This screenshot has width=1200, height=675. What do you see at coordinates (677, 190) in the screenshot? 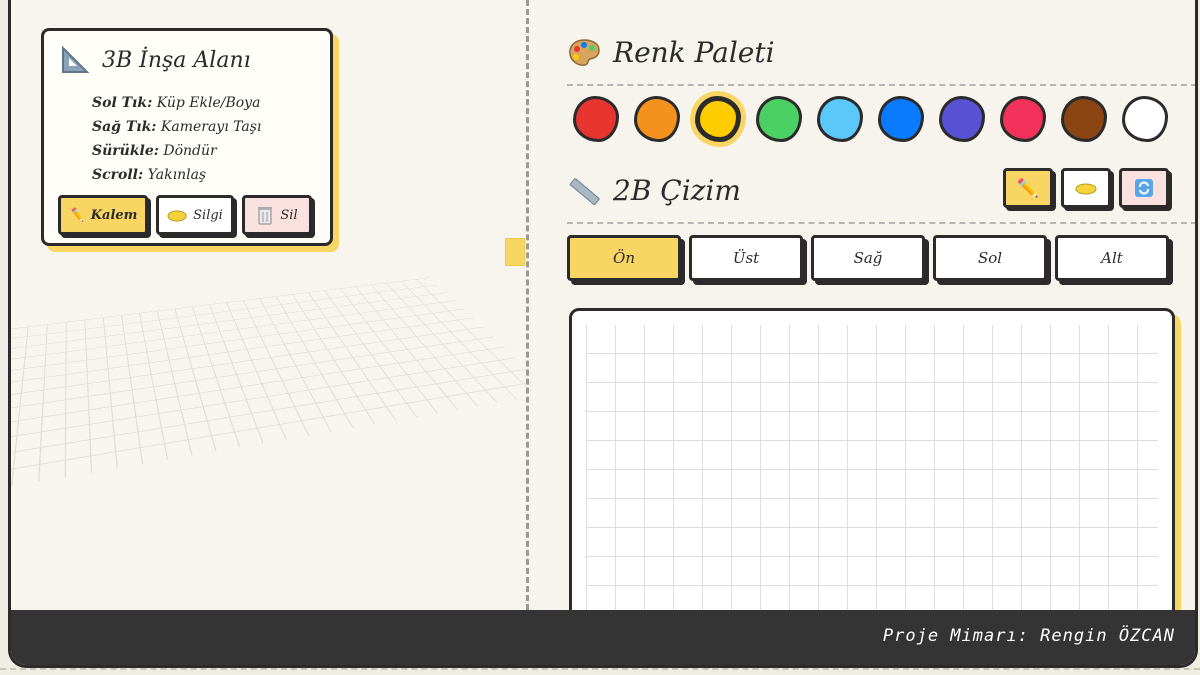
I see `drawing-title: 2B Çizim` at bounding box center [677, 190].